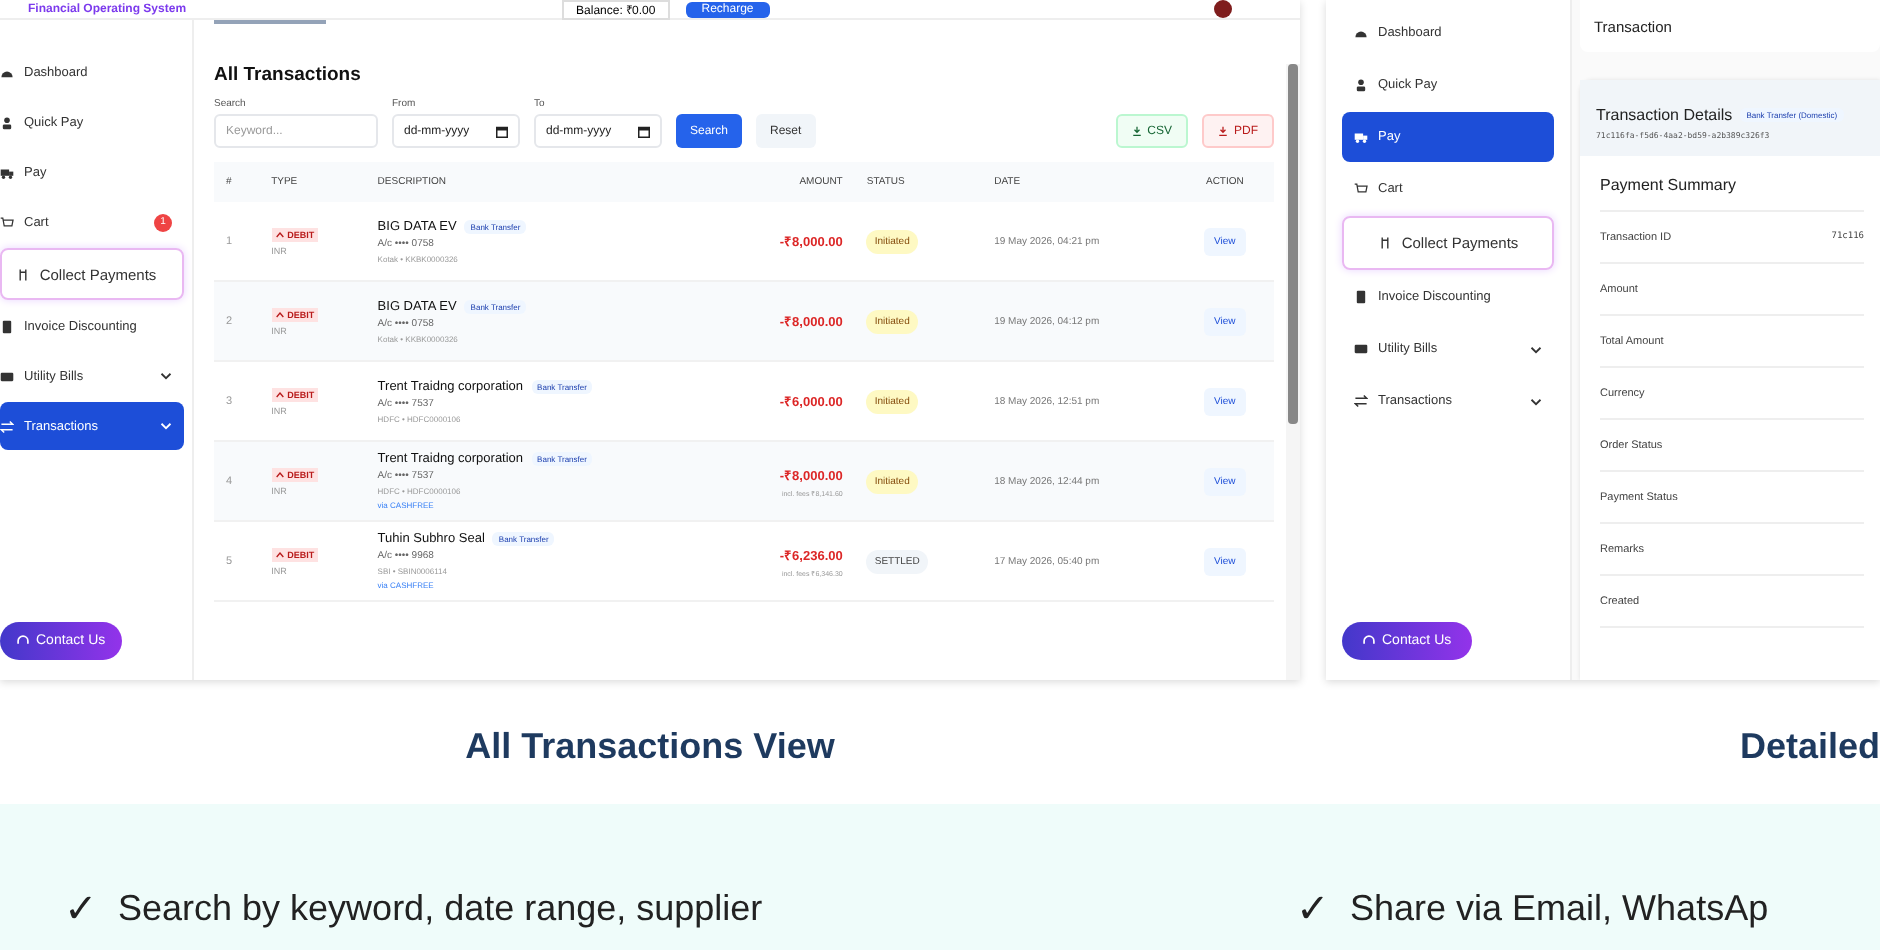 This screenshot has height=950, width=1880. I want to click on feature-text: Search by keyword, date range, supplier, so click(440, 909).